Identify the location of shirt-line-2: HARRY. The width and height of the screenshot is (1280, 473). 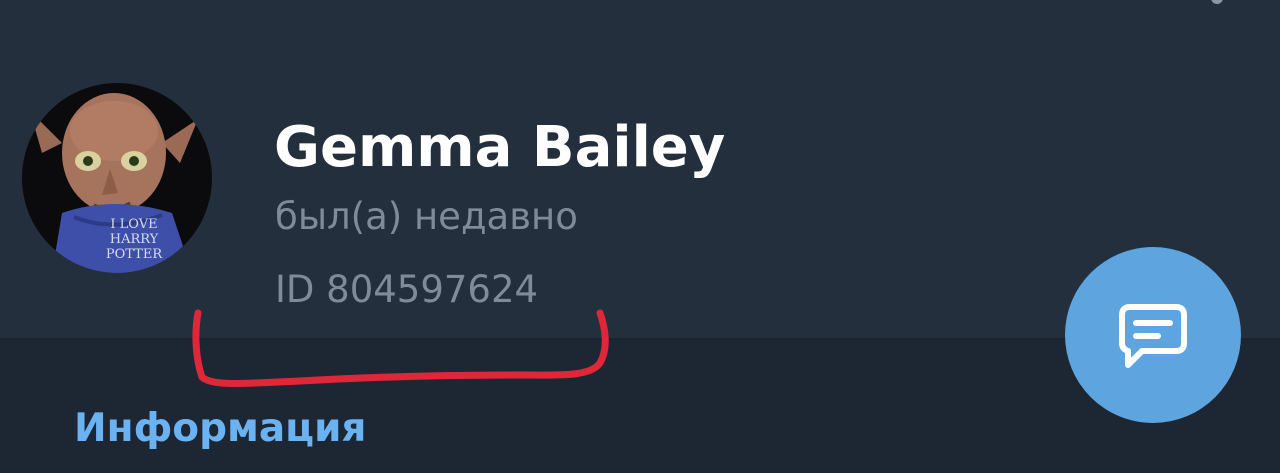
(134, 239).